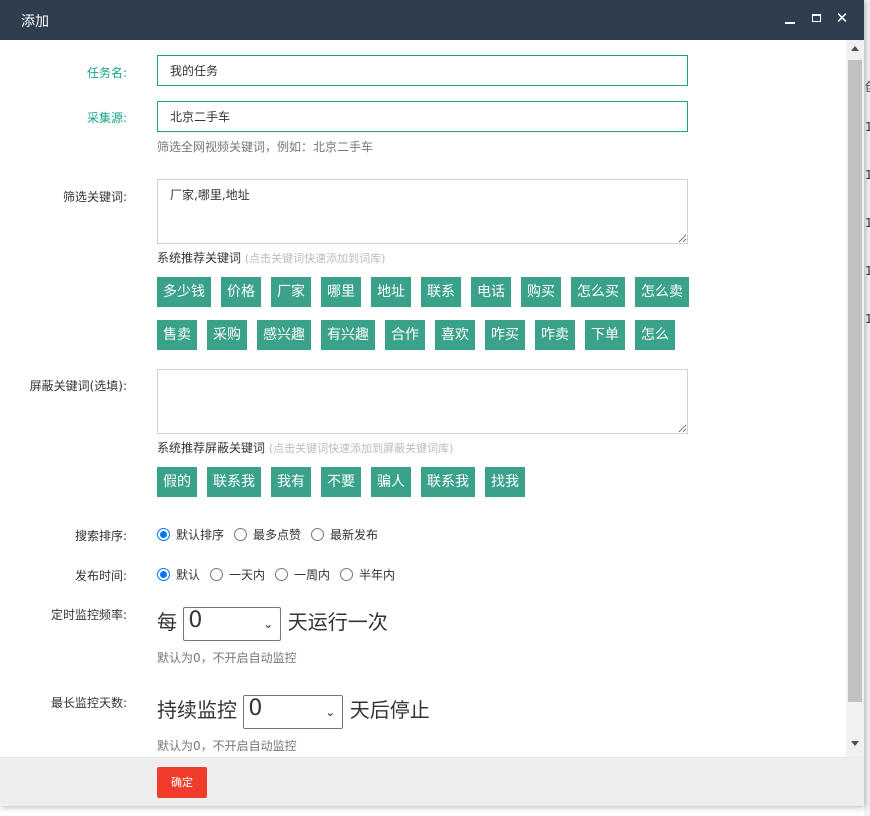  What do you see at coordinates (422, 211) in the screenshot?
I see `keywords-textarea: 厂家,哪里,地址` at bounding box center [422, 211].